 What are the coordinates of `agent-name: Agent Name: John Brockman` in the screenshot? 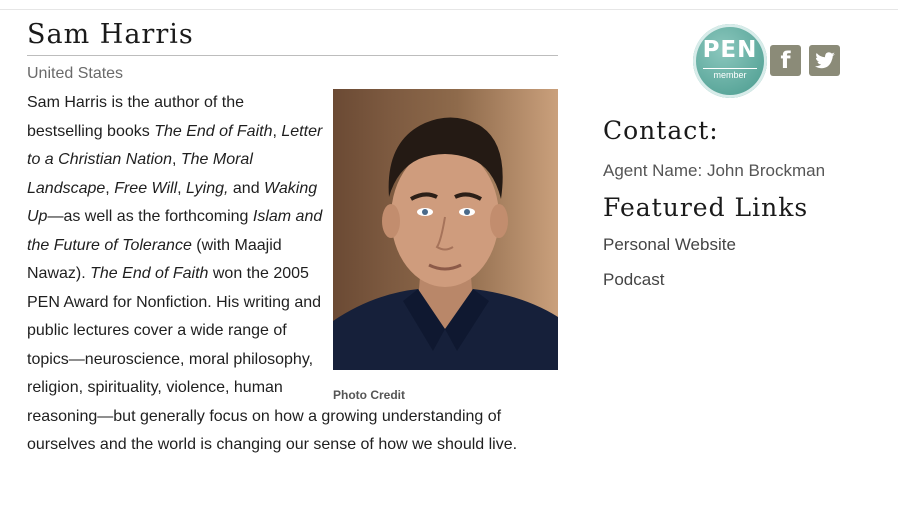 It's located at (714, 170).